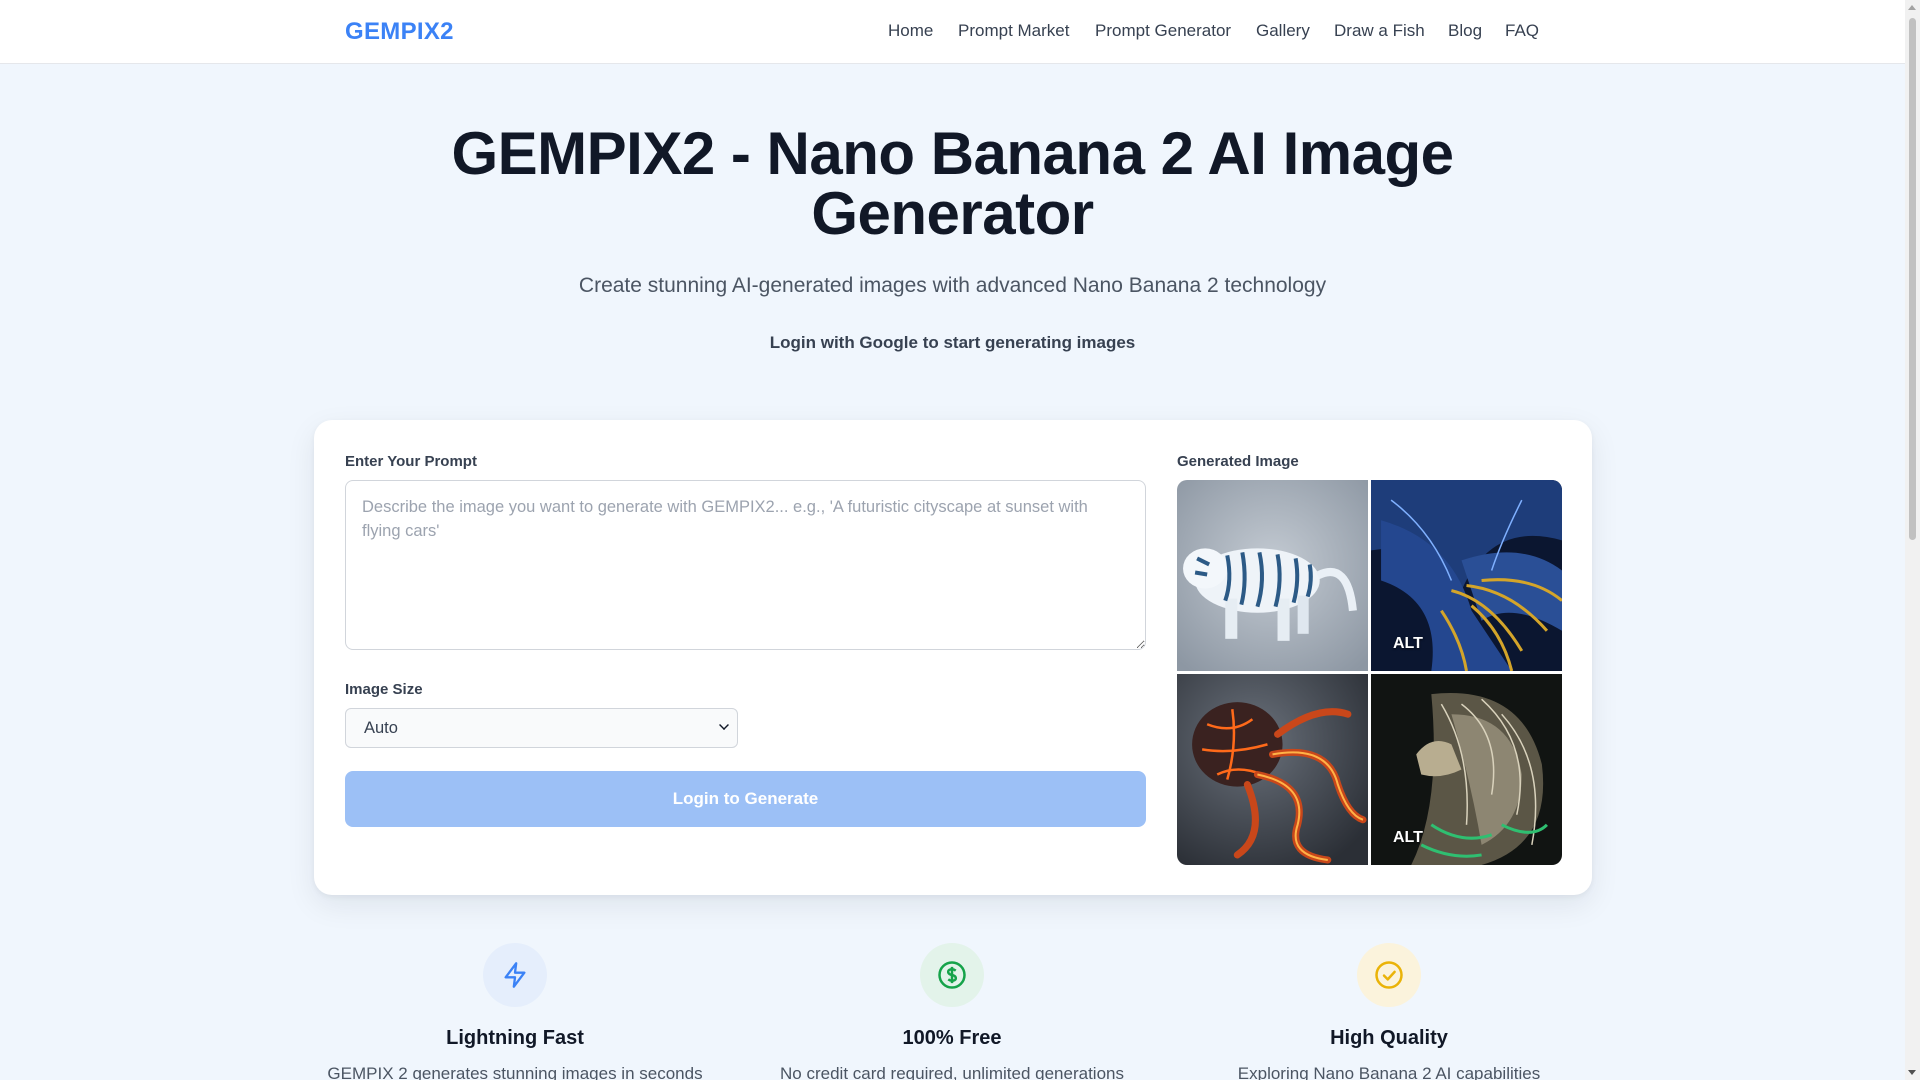  I want to click on generated-image-label: Generated Image, so click(1238, 461).